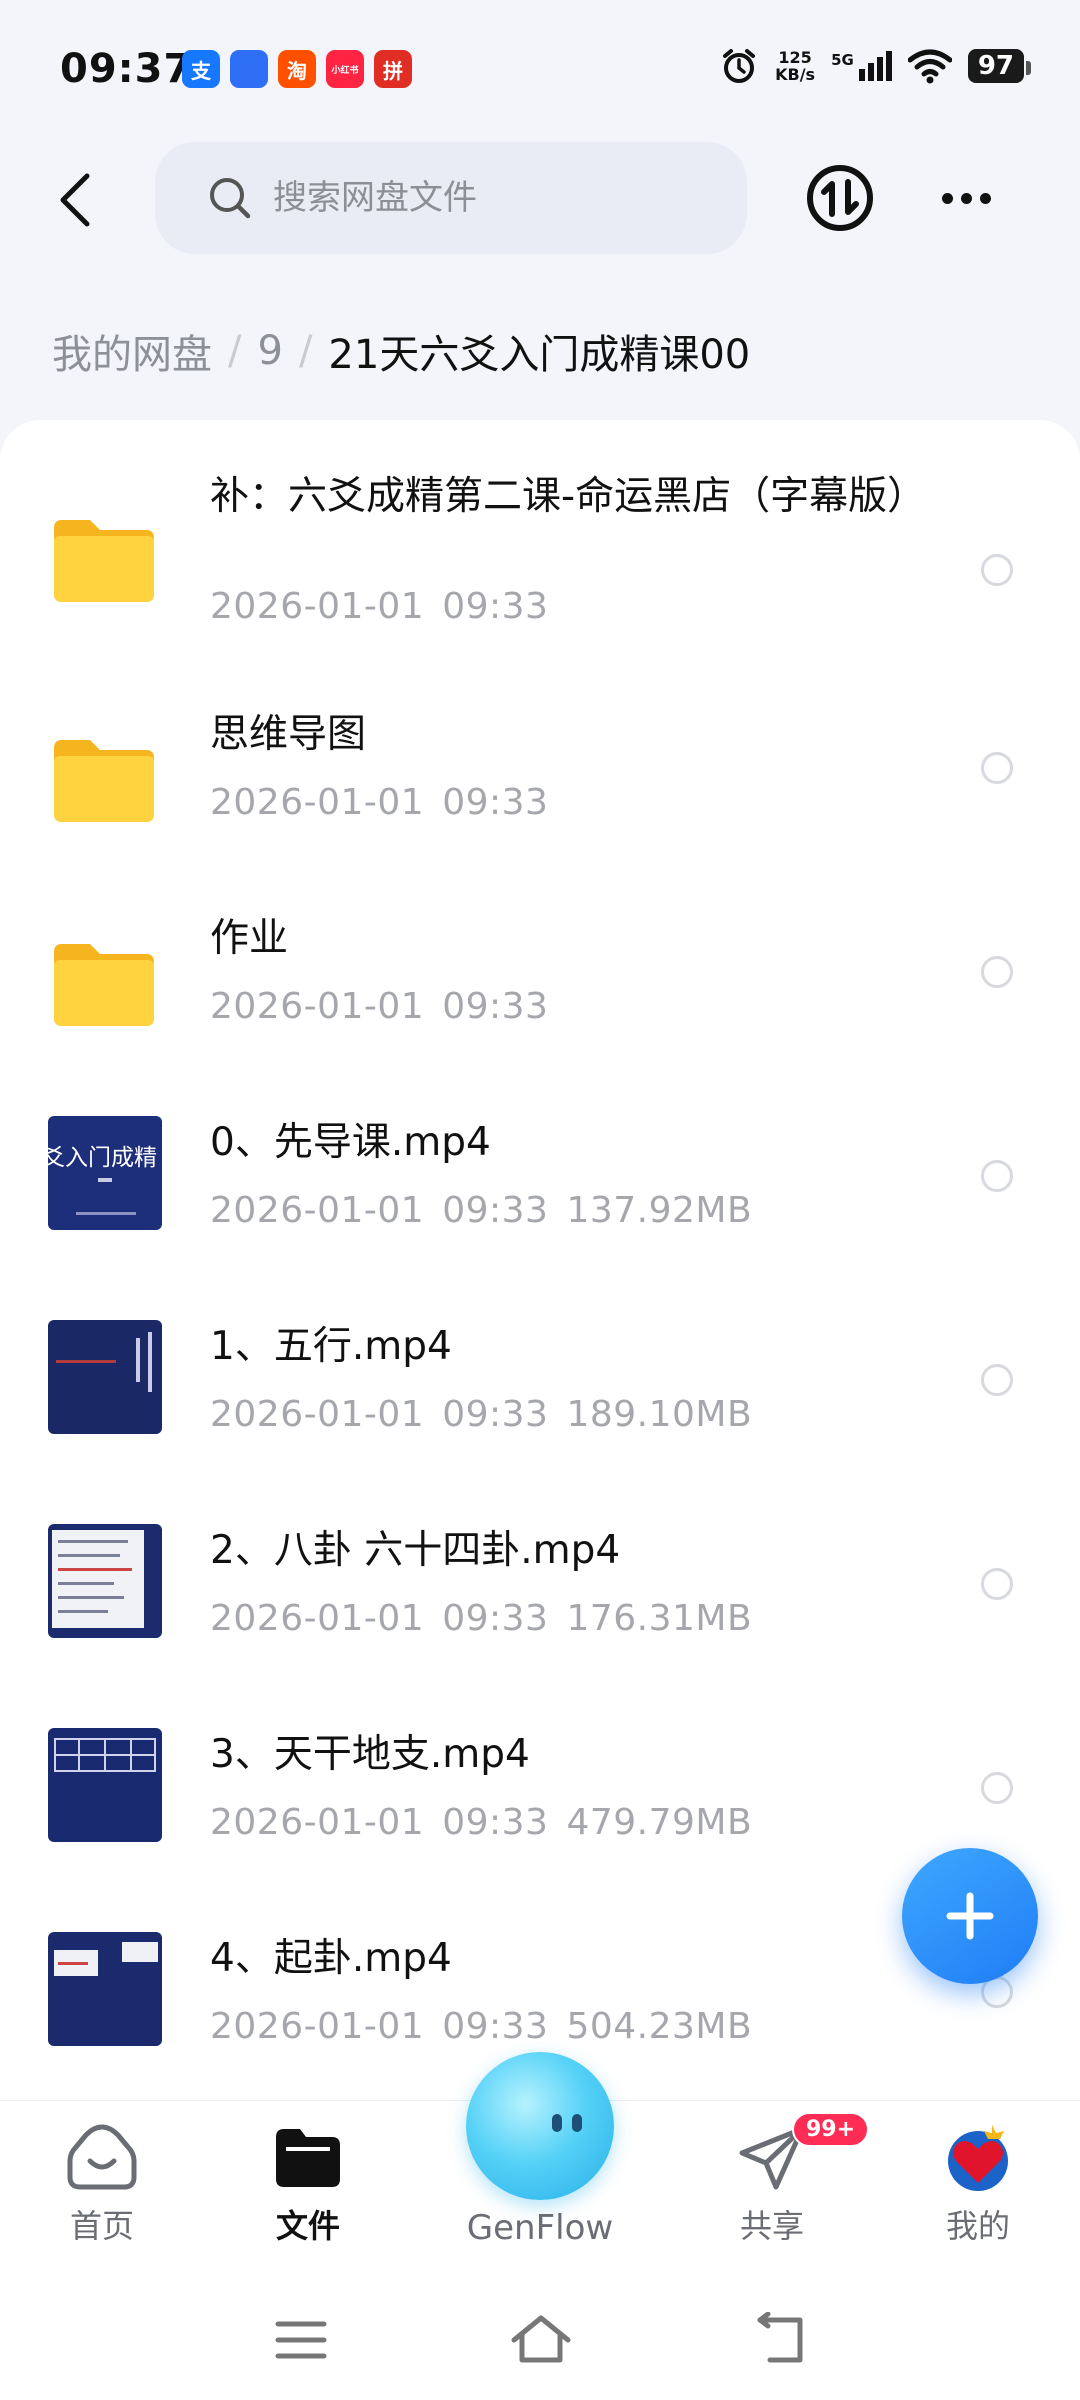 The image size is (1080, 2400). What do you see at coordinates (102, 2184) in the screenshot?
I see `nav-home: 首页` at bounding box center [102, 2184].